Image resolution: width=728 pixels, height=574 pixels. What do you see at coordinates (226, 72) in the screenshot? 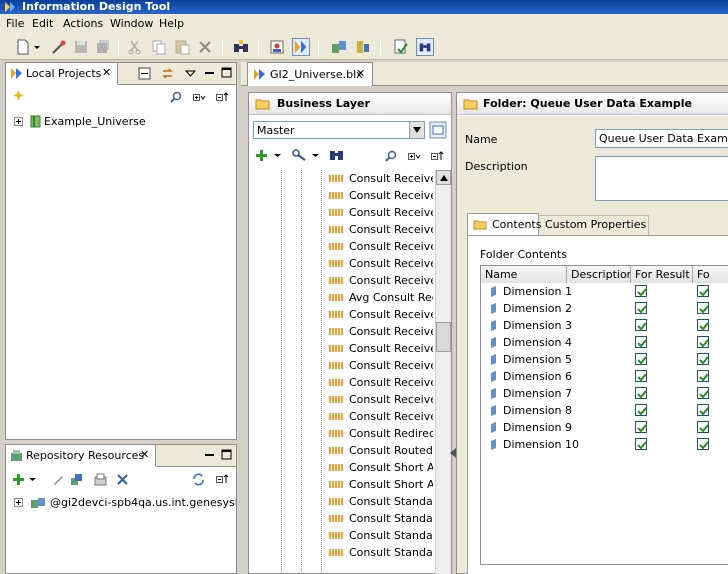
I see `maximize-icon` at bounding box center [226, 72].